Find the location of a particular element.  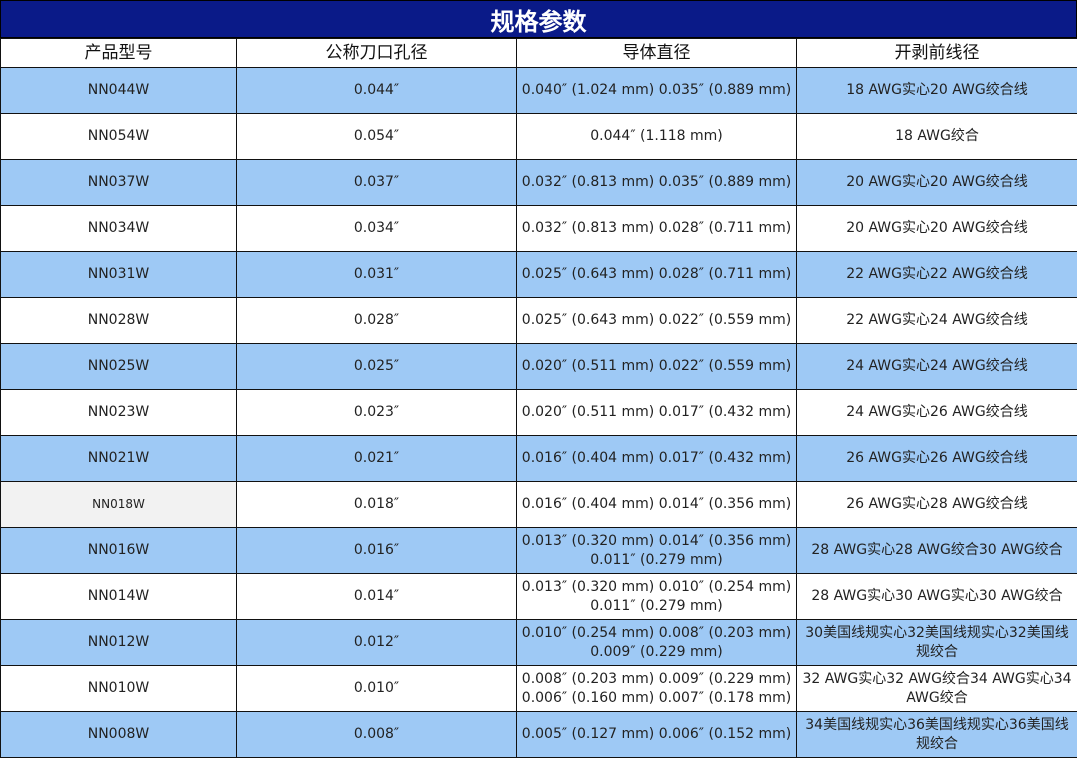

cell-nominal: 0.008″ is located at coordinates (376, 734).